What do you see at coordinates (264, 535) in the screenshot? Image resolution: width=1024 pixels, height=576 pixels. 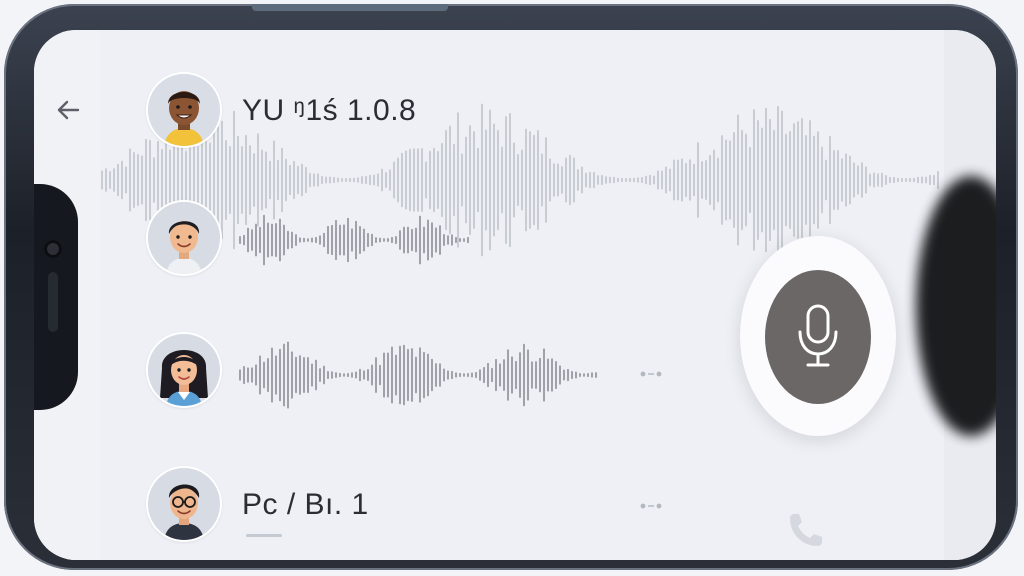 I see `status-line` at bounding box center [264, 535].